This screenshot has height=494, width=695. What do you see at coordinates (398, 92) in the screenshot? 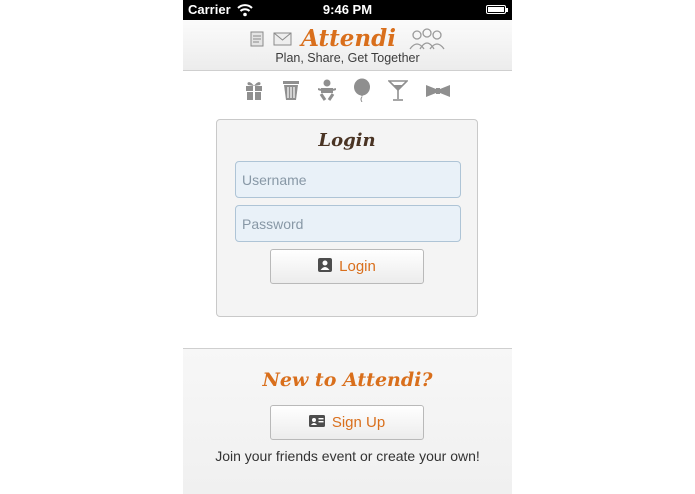
I see `cocktail-icon` at bounding box center [398, 92].